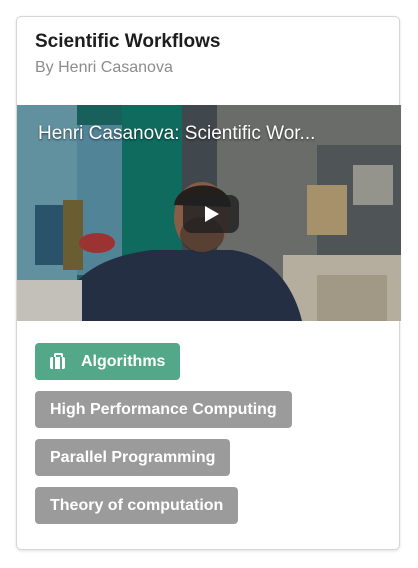 Image resolution: width=418 pixels, height=568 pixels. What do you see at coordinates (127, 42) in the screenshot?
I see `card-title: Scientific Workflows` at bounding box center [127, 42].